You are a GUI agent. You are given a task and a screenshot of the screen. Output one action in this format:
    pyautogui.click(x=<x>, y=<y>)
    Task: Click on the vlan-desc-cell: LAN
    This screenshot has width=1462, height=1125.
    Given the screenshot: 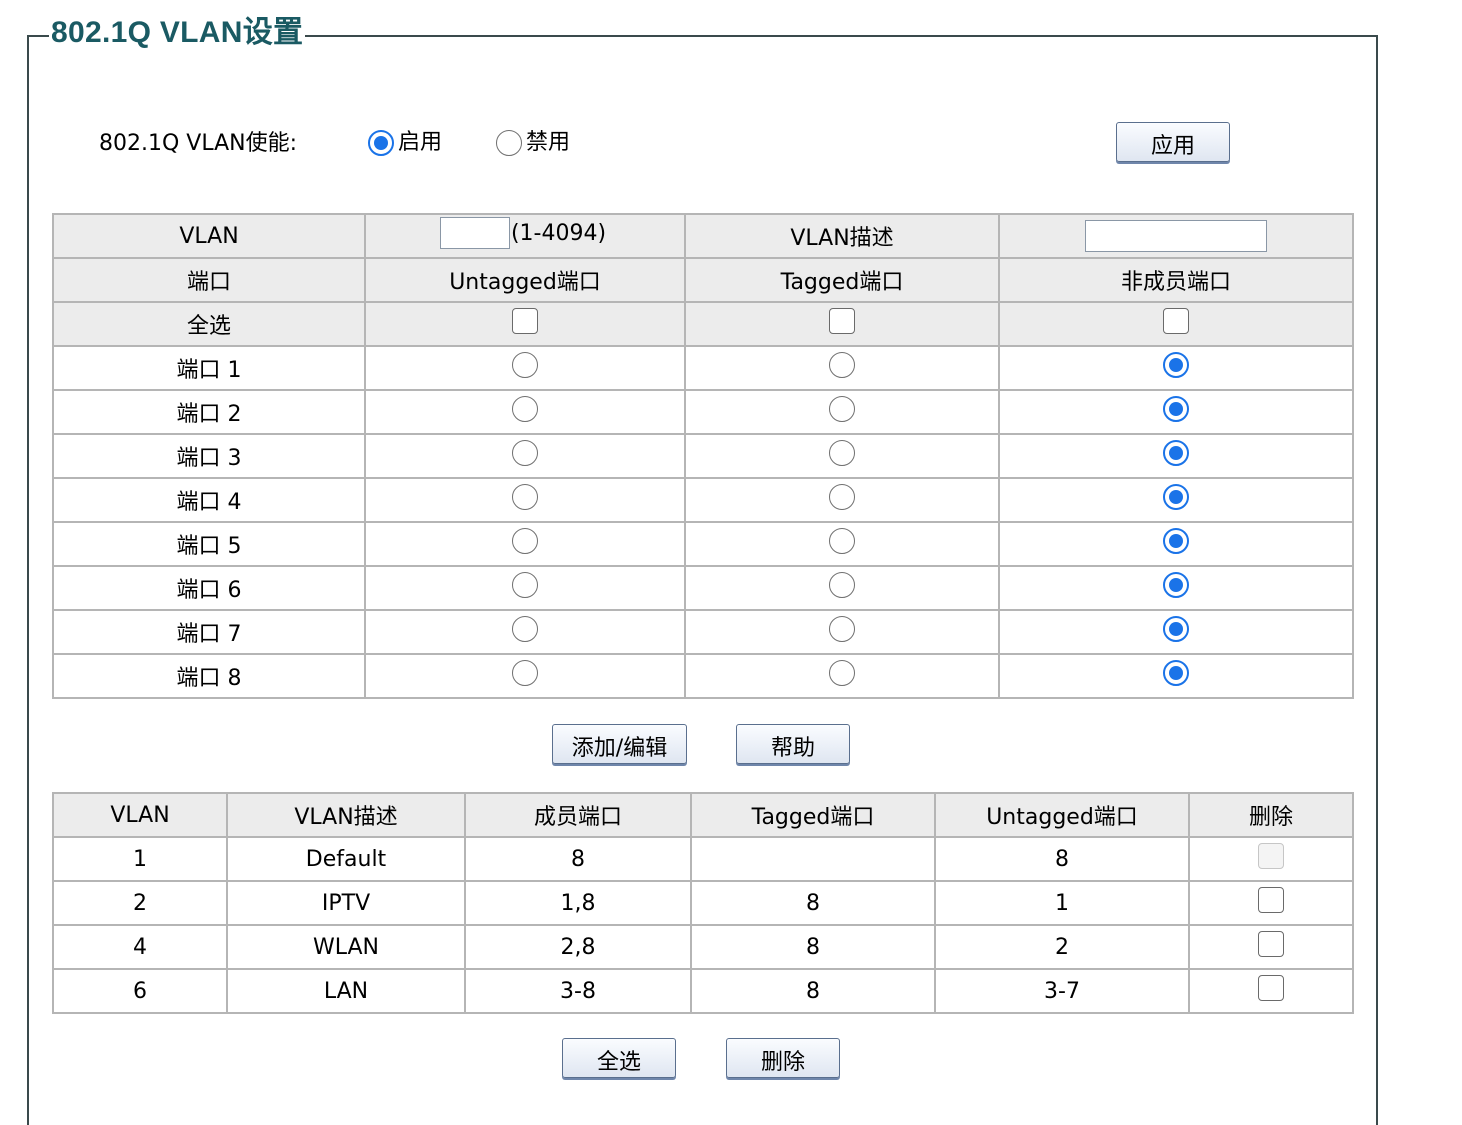 What is the action you would take?
    pyautogui.click(x=346, y=991)
    